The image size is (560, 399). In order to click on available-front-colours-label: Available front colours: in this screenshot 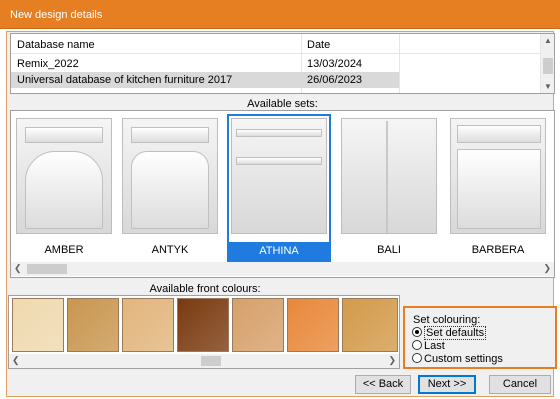, I will do `click(205, 289)`.